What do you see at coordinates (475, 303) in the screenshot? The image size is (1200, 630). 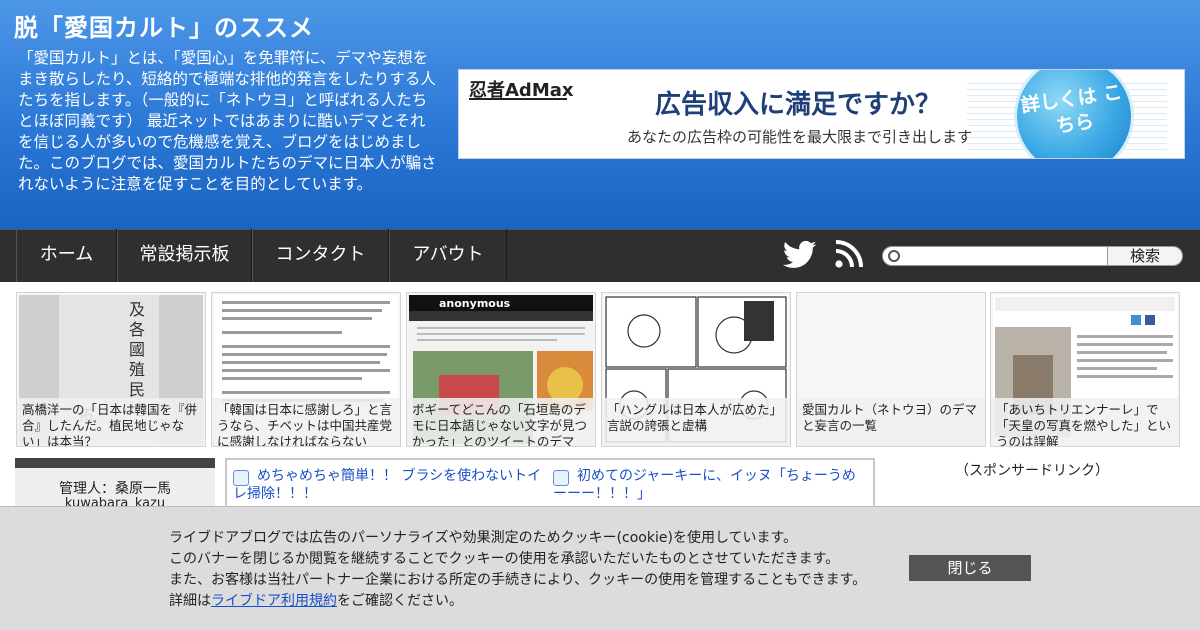 I see `svg-text: anonymous` at bounding box center [475, 303].